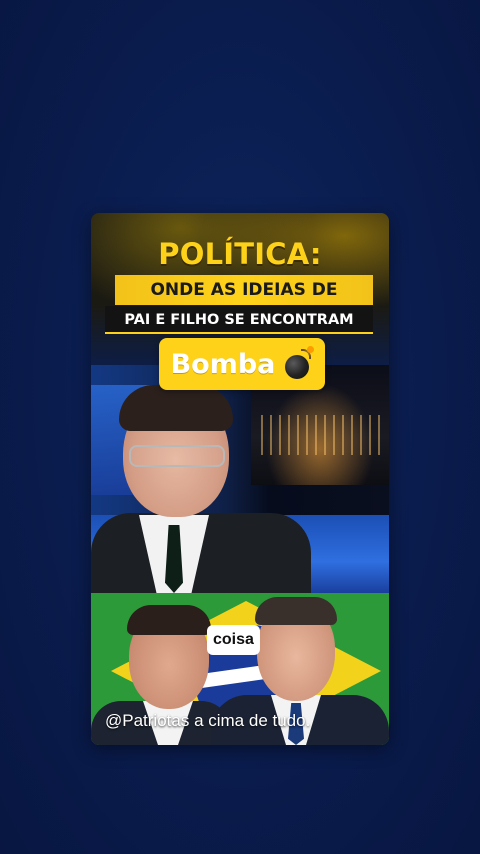 The image size is (480, 854). I want to click on caption-word: coisa, so click(233, 640).